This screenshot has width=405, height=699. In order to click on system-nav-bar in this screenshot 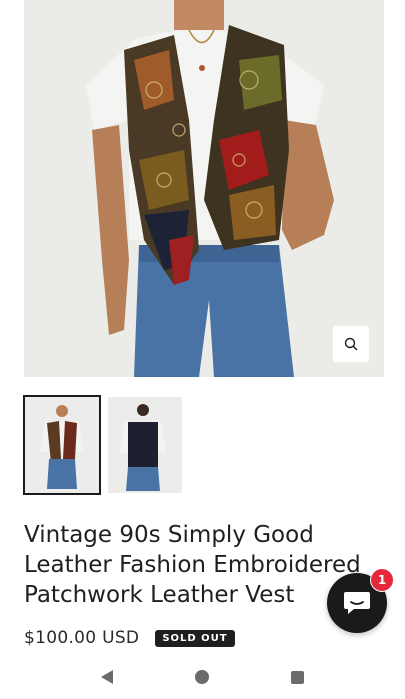, I will do `click(202, 677)`.